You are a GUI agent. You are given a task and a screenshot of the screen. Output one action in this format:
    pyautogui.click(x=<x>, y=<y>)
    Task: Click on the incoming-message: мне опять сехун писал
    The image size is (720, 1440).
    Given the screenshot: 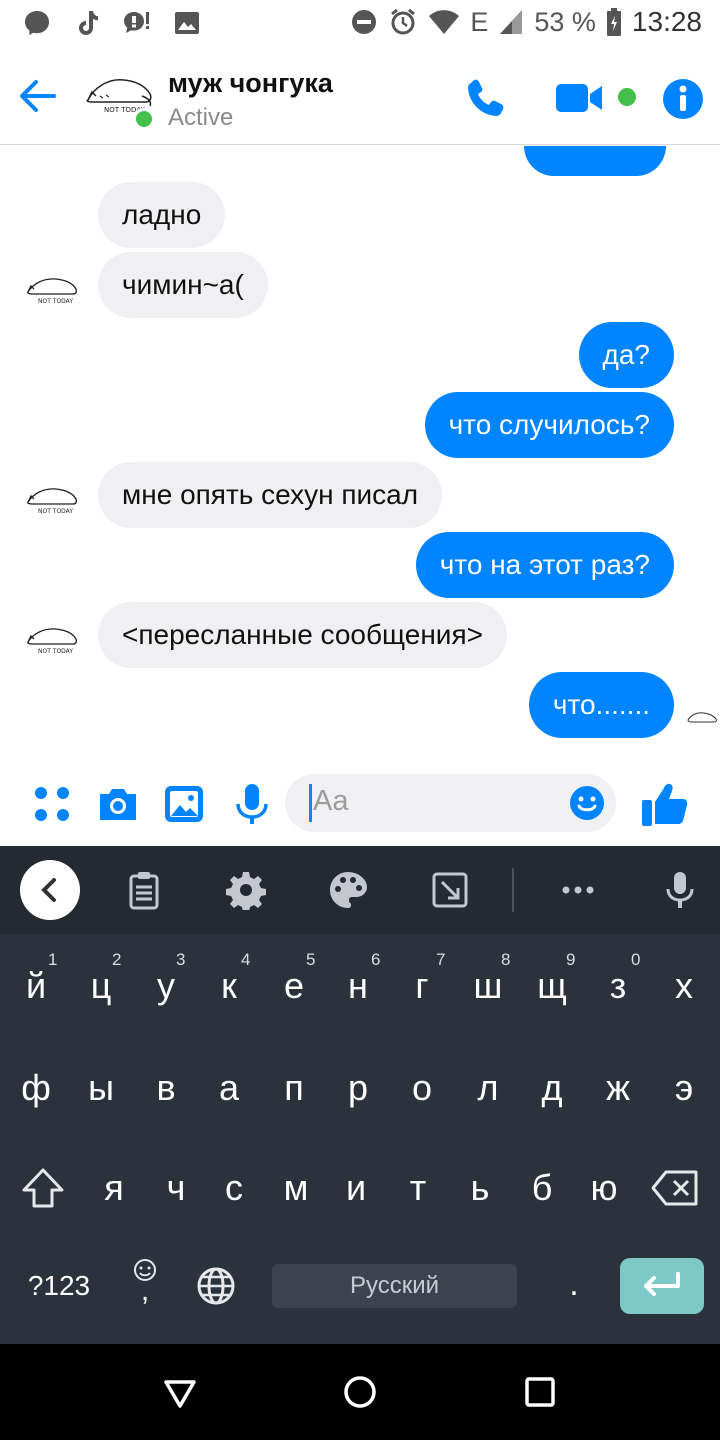 What is the action you would take?
    pyautogui.click(x=270, y=495)
    